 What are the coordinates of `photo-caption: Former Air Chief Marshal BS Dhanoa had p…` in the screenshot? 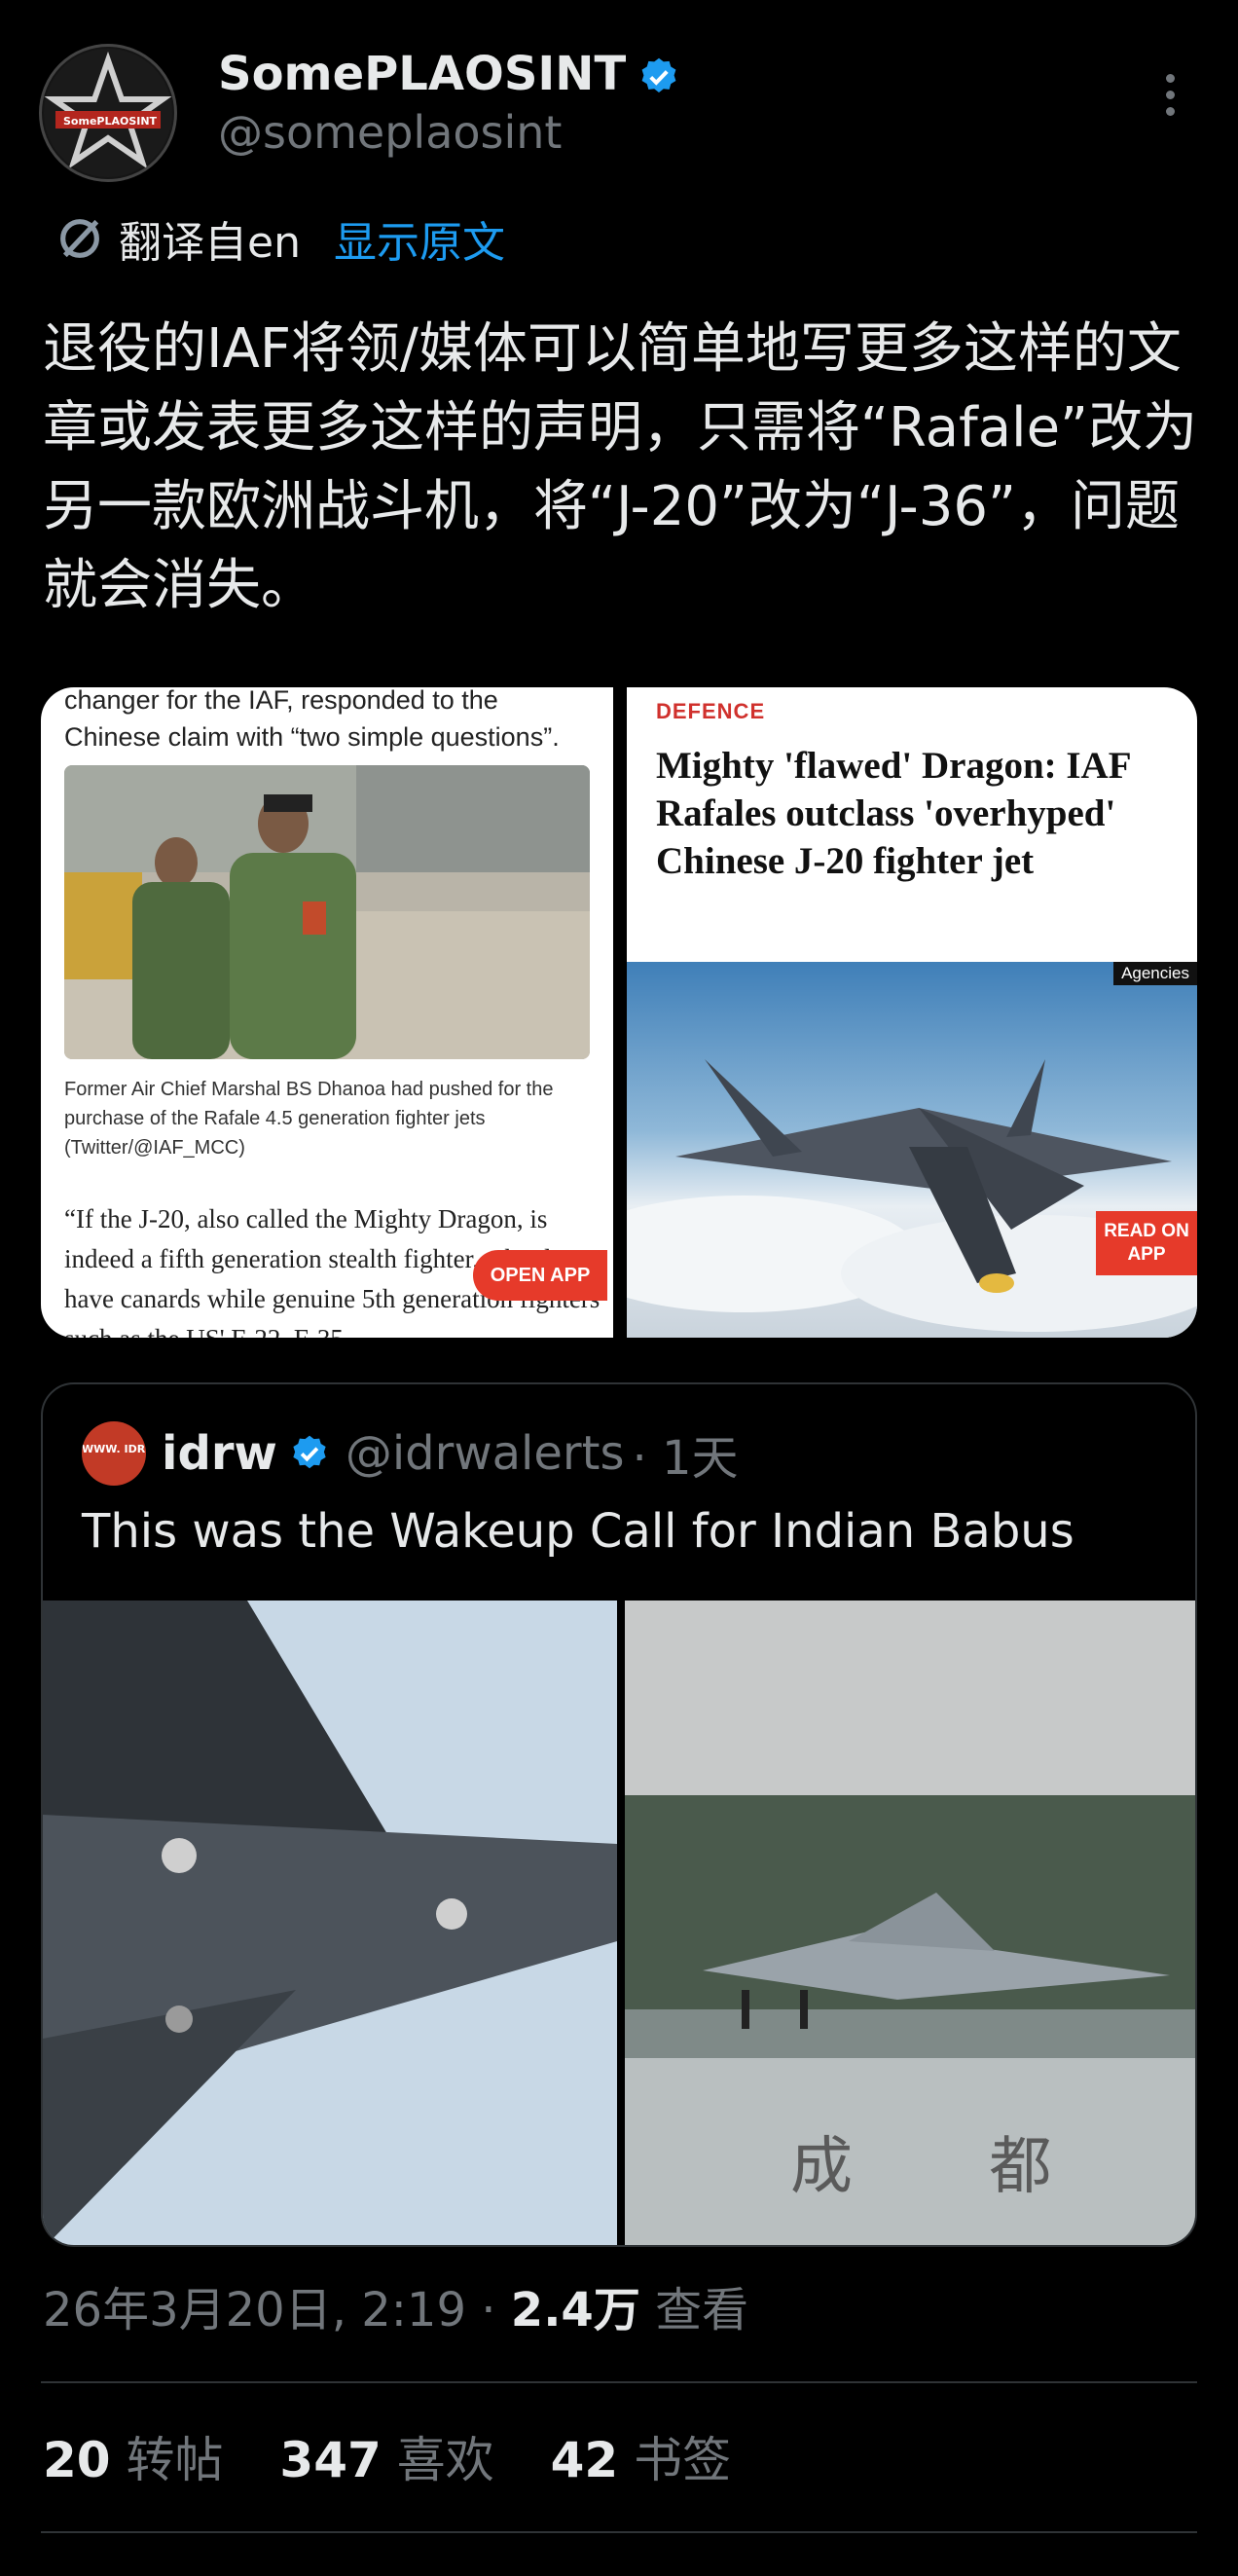 It's located at (309, 1119).